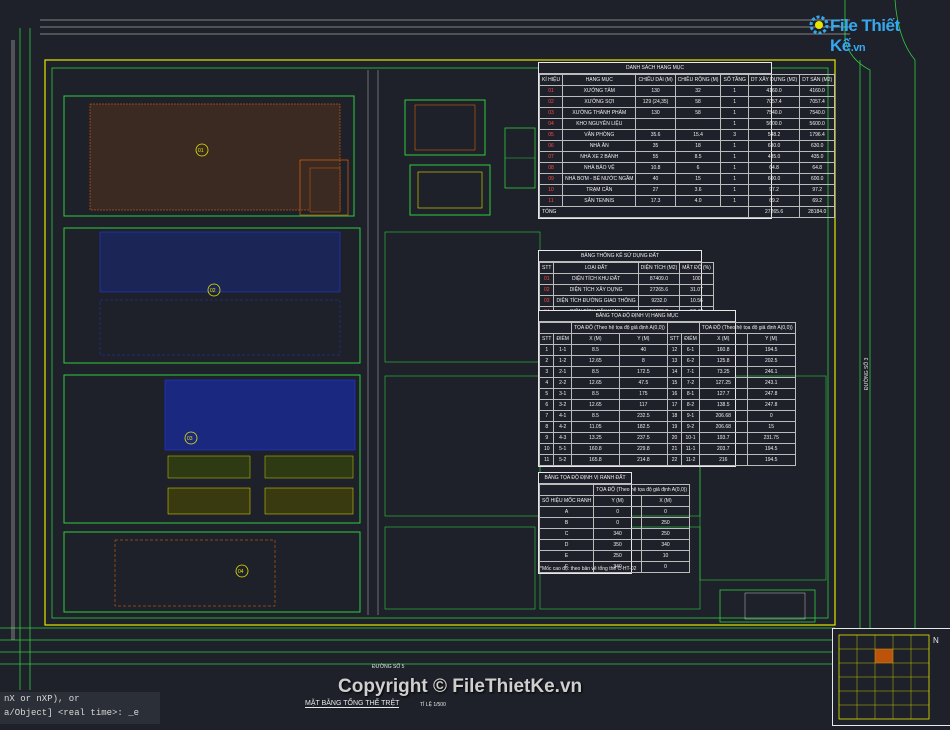  I want to click on coords-row: 9 4-3 13.25 237.5 20 10-1 193.7 231.75, so click(667, 438).